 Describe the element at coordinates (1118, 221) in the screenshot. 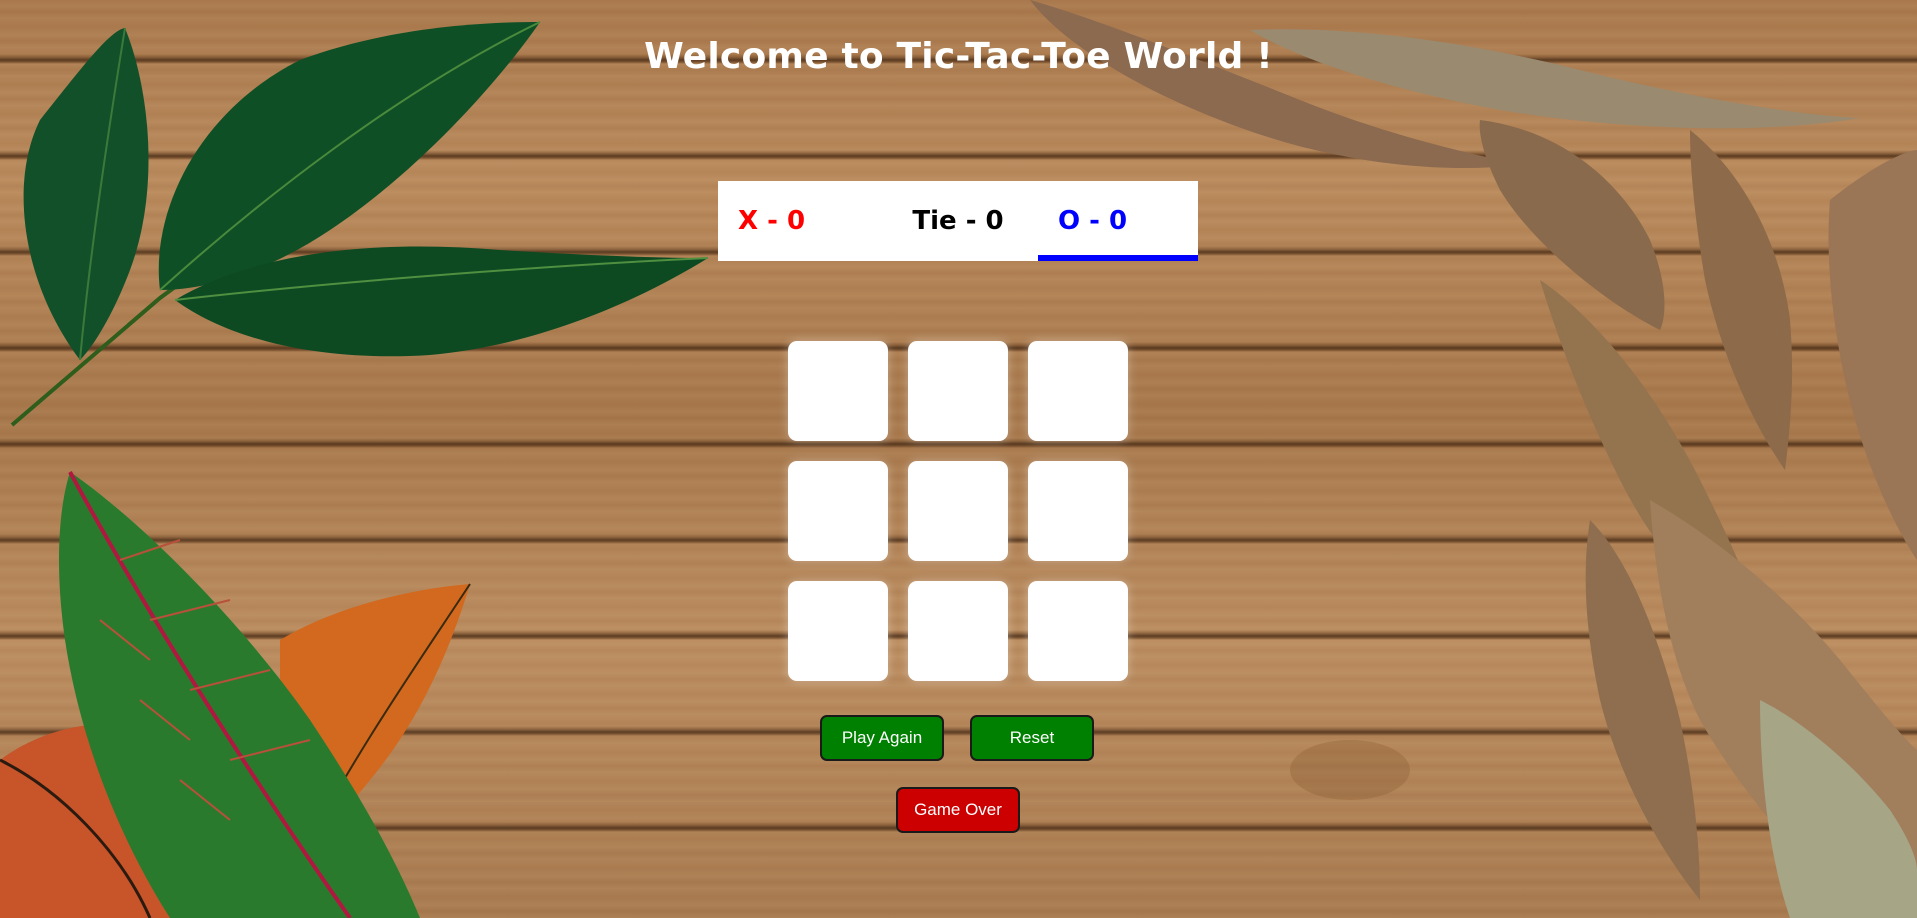

I see `score-o: O - 0` at that location.